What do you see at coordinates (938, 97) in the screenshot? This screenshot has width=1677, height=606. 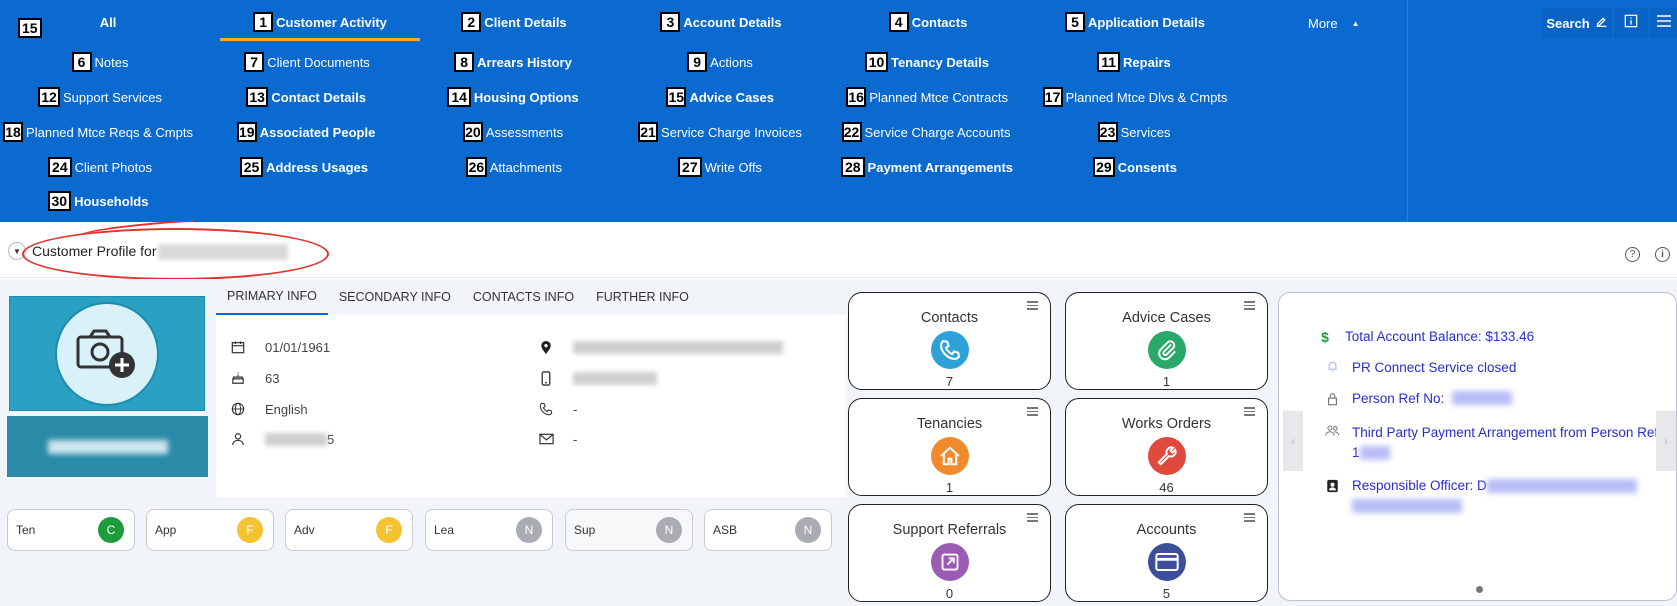 I see `nav-item-label: Planned Mtce Contracts` at bounding box center [938, 97].